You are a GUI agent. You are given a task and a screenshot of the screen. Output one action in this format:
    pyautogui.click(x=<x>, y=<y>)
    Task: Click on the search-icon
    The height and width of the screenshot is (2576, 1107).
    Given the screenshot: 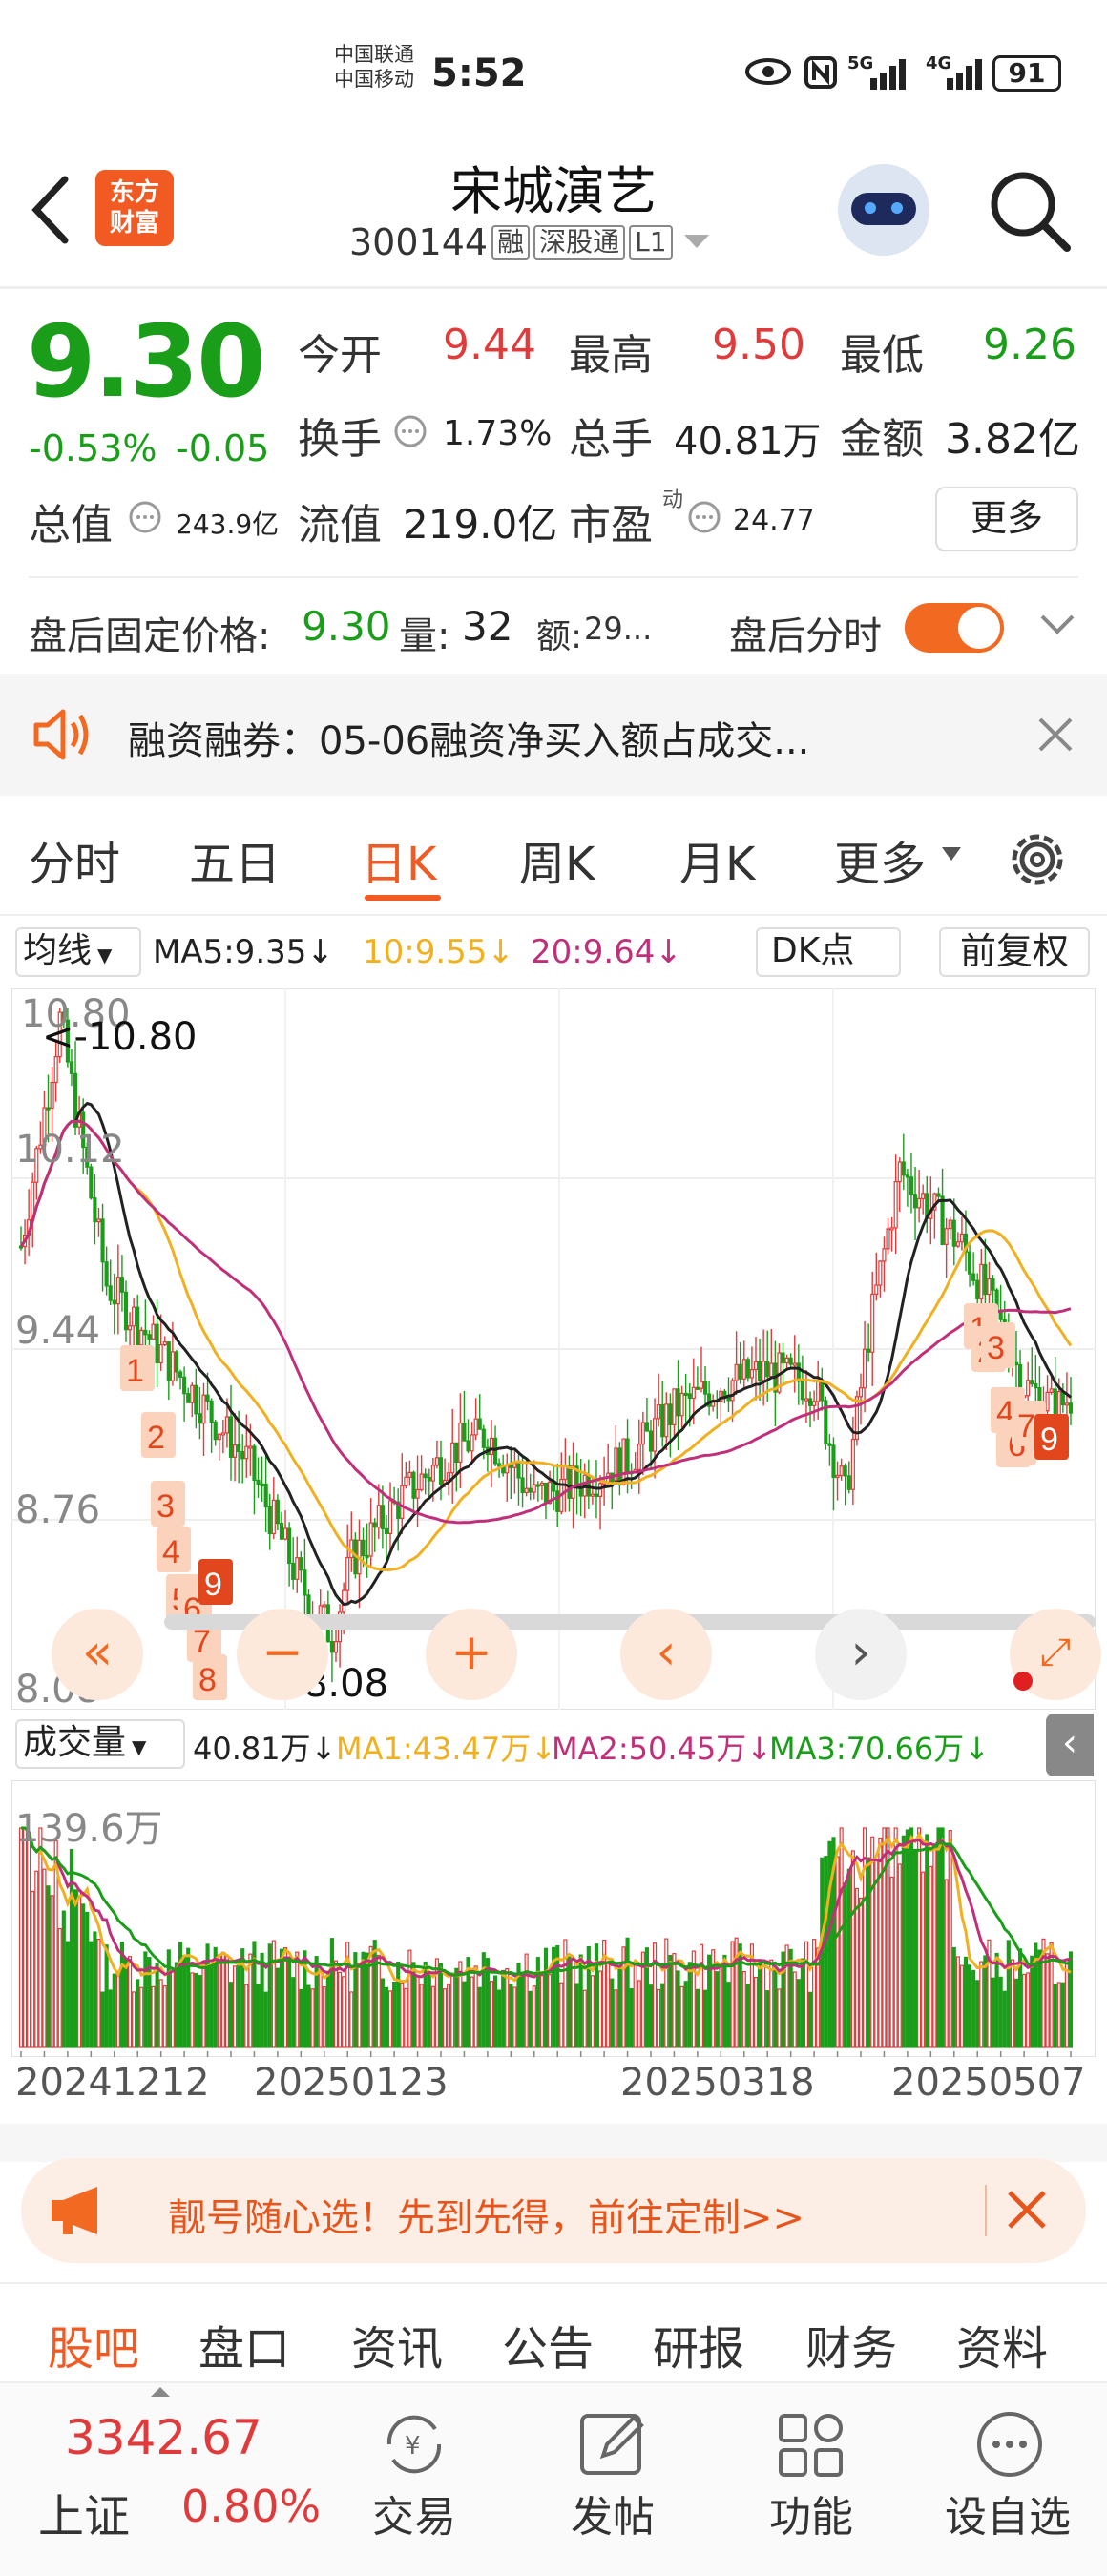 What is the action you would take?
    pyautogui.click(x=1030, y=211)
    